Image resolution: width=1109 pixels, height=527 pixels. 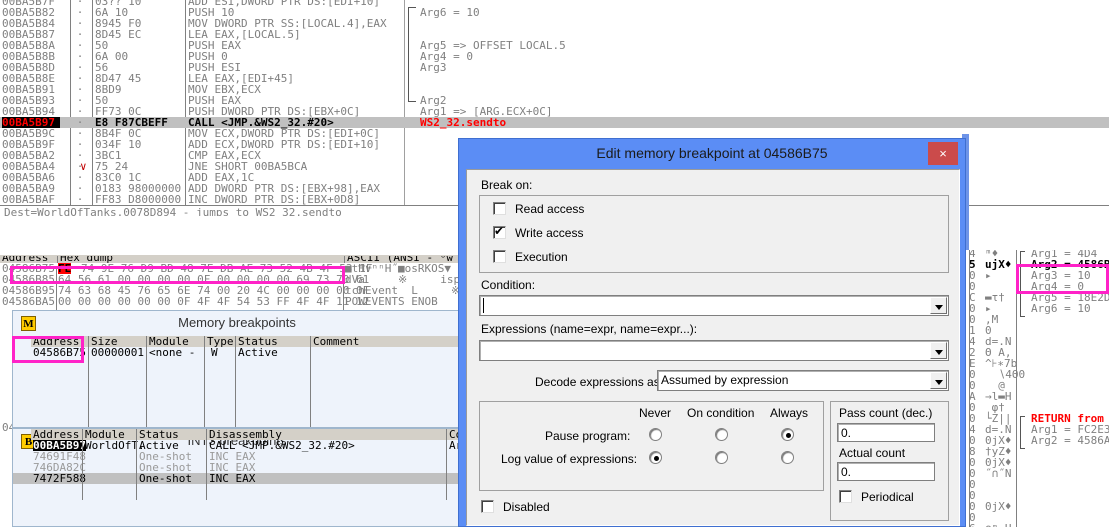 I want to click on read-access-checkbox, so click(x=499, y=208).